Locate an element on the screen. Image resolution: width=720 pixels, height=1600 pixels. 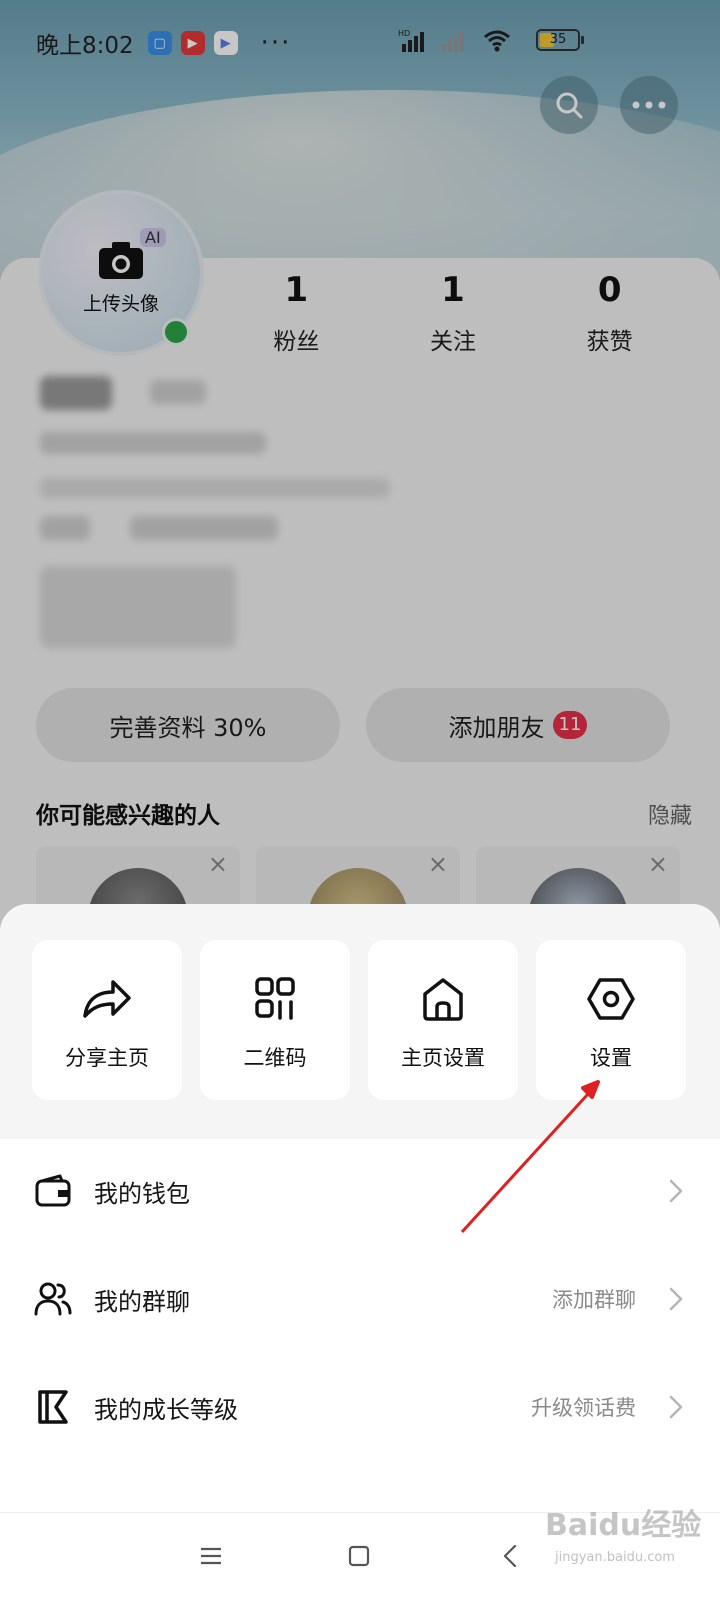
menu-icon is located at coordinates (211, 1556).